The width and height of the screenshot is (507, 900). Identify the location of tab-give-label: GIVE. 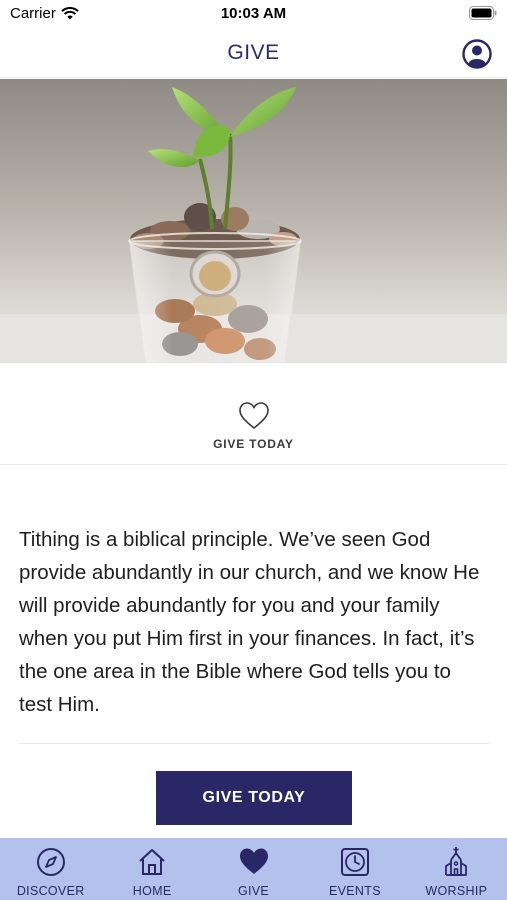
(253, 891).